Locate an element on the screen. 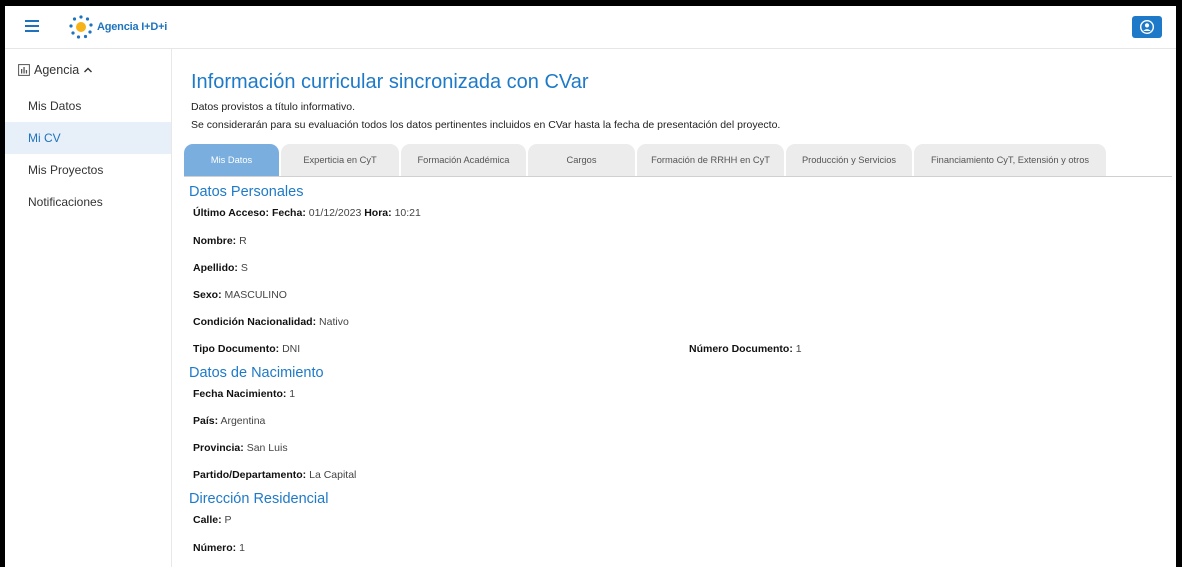 The height and width of the screenshot is (567, 1182). field-provincia: Provincia: San Luis is located at coordinates (240, 448).